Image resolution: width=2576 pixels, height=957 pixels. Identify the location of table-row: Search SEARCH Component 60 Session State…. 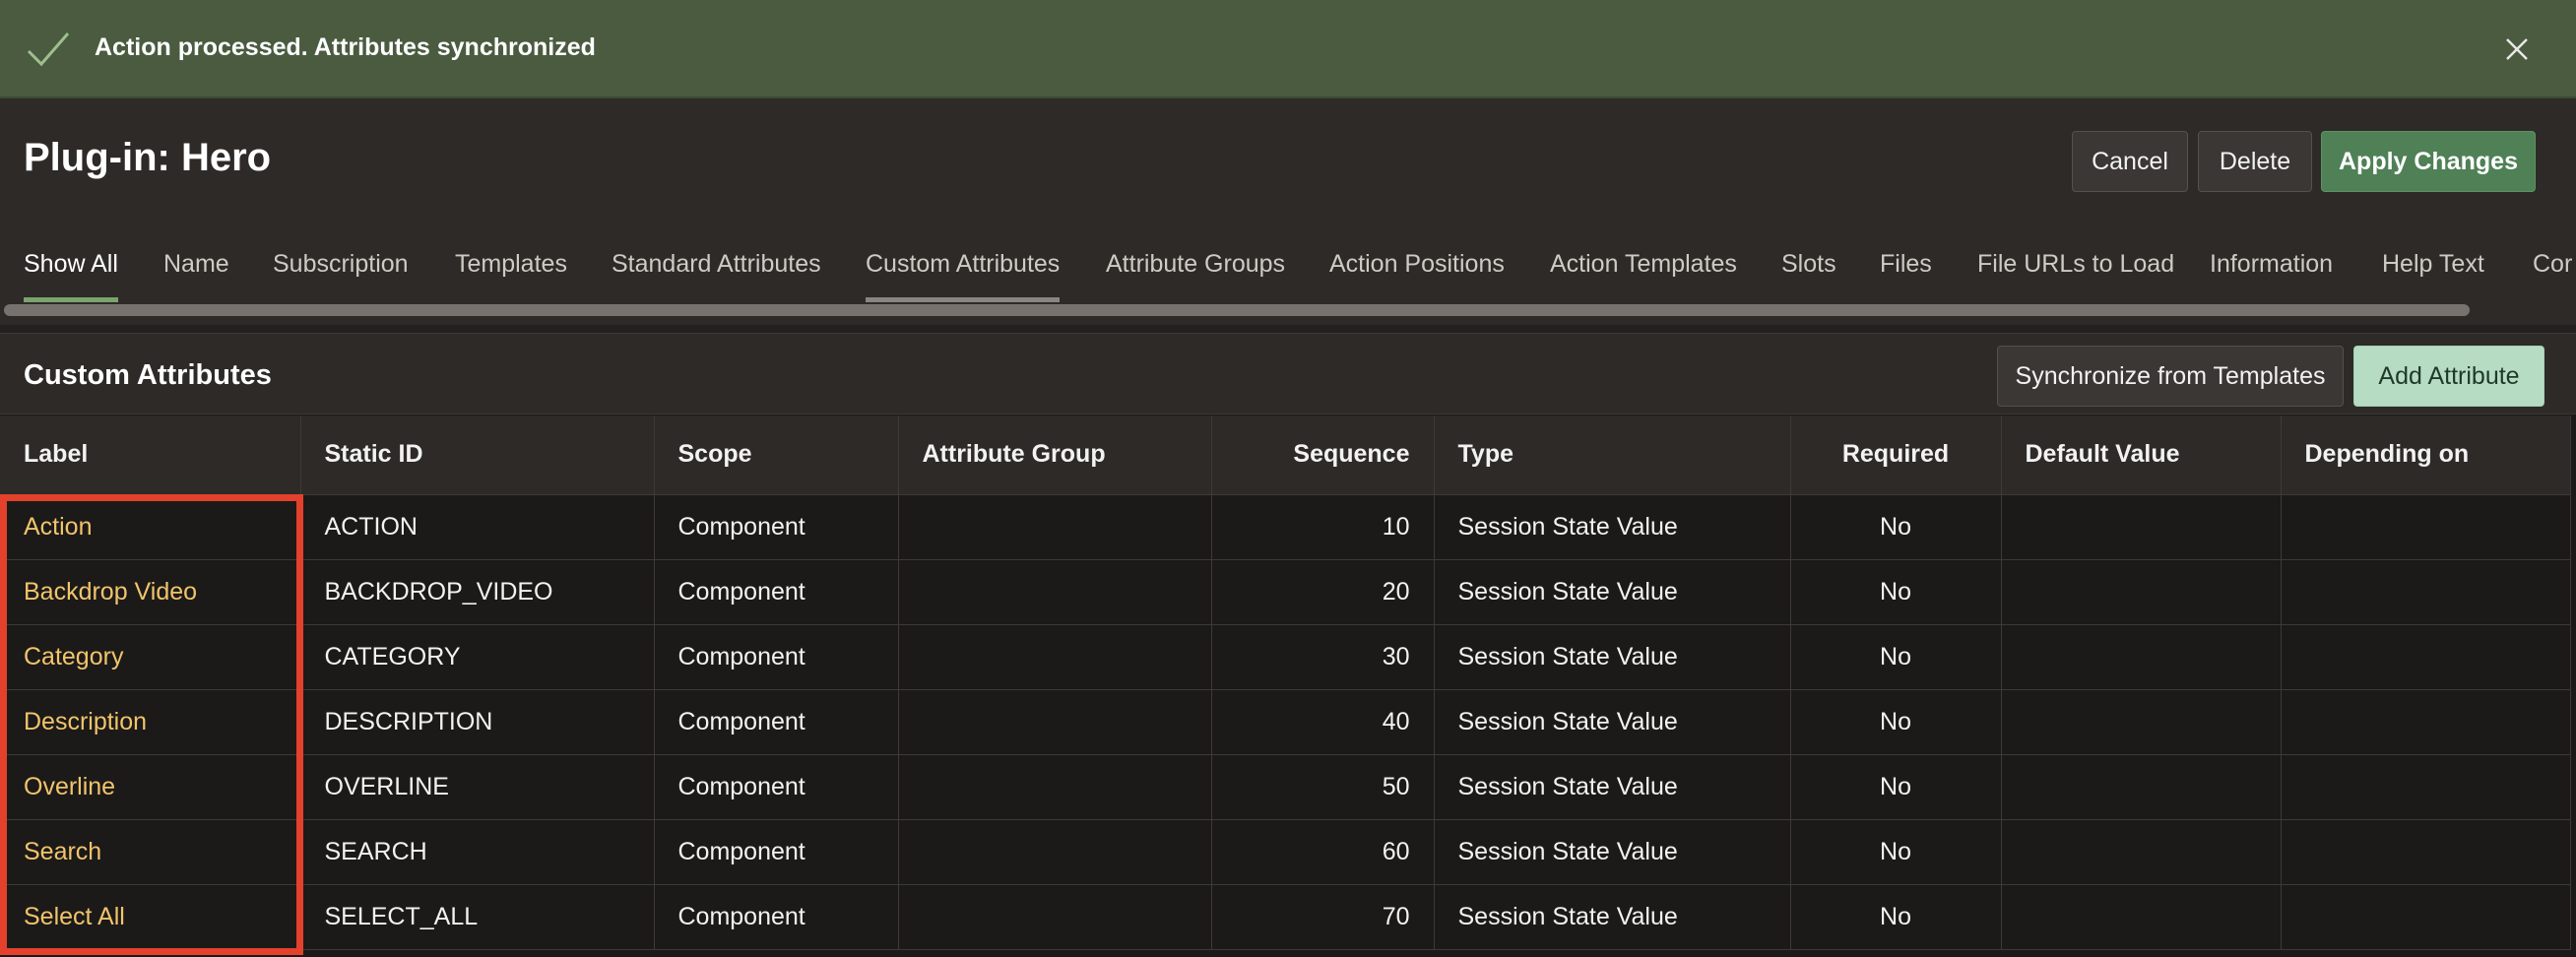
(1285, 852).